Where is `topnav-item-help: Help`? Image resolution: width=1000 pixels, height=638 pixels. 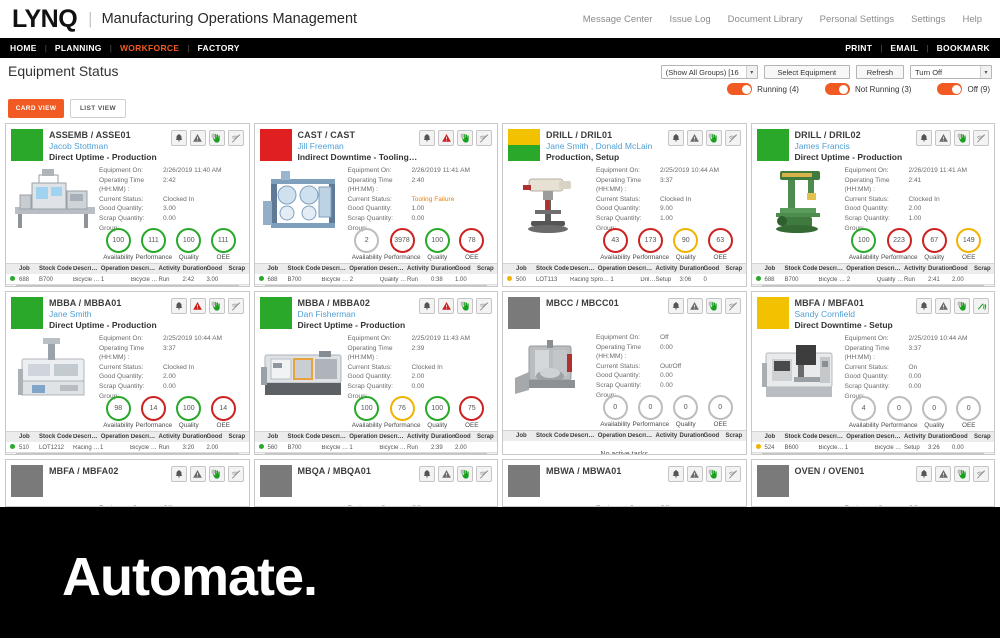
topnav-item-help: Help is located at coordinates (972, 19).